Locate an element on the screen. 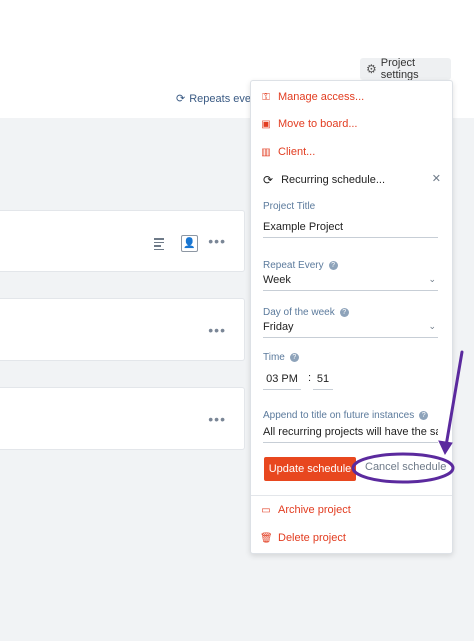 The height and width of the screenshot is (641, 474). time-label-text: Time is located at coordinates (274, 357).